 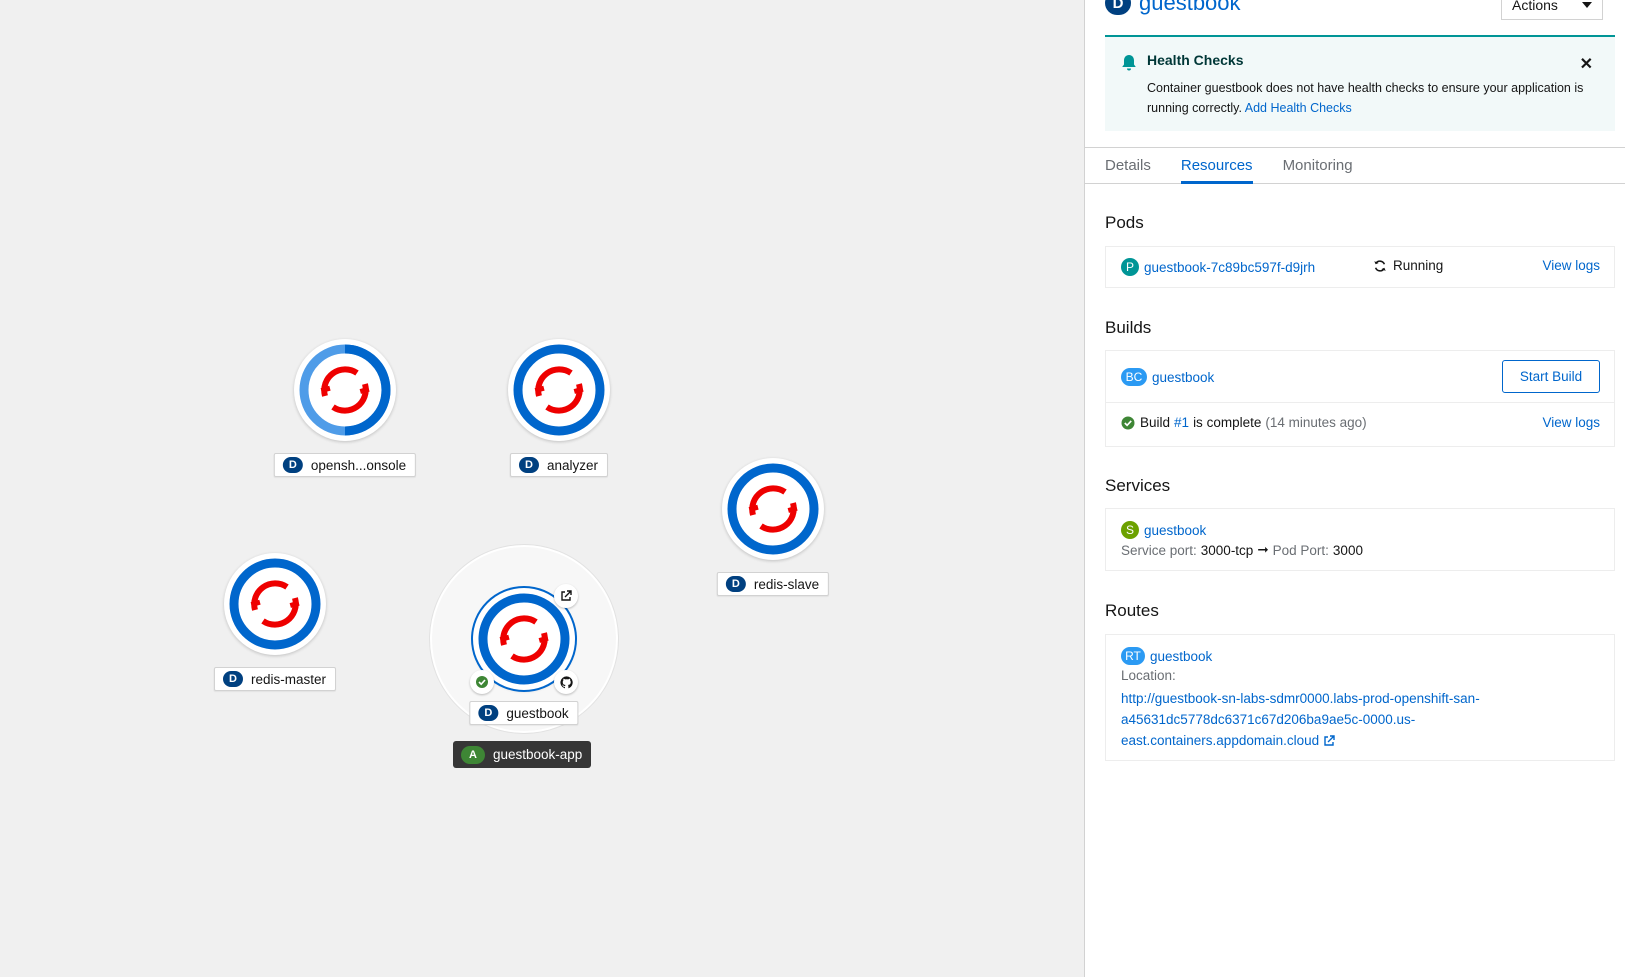 I want to click on application-label: A guestbook-app, so click(x=522, y=754).